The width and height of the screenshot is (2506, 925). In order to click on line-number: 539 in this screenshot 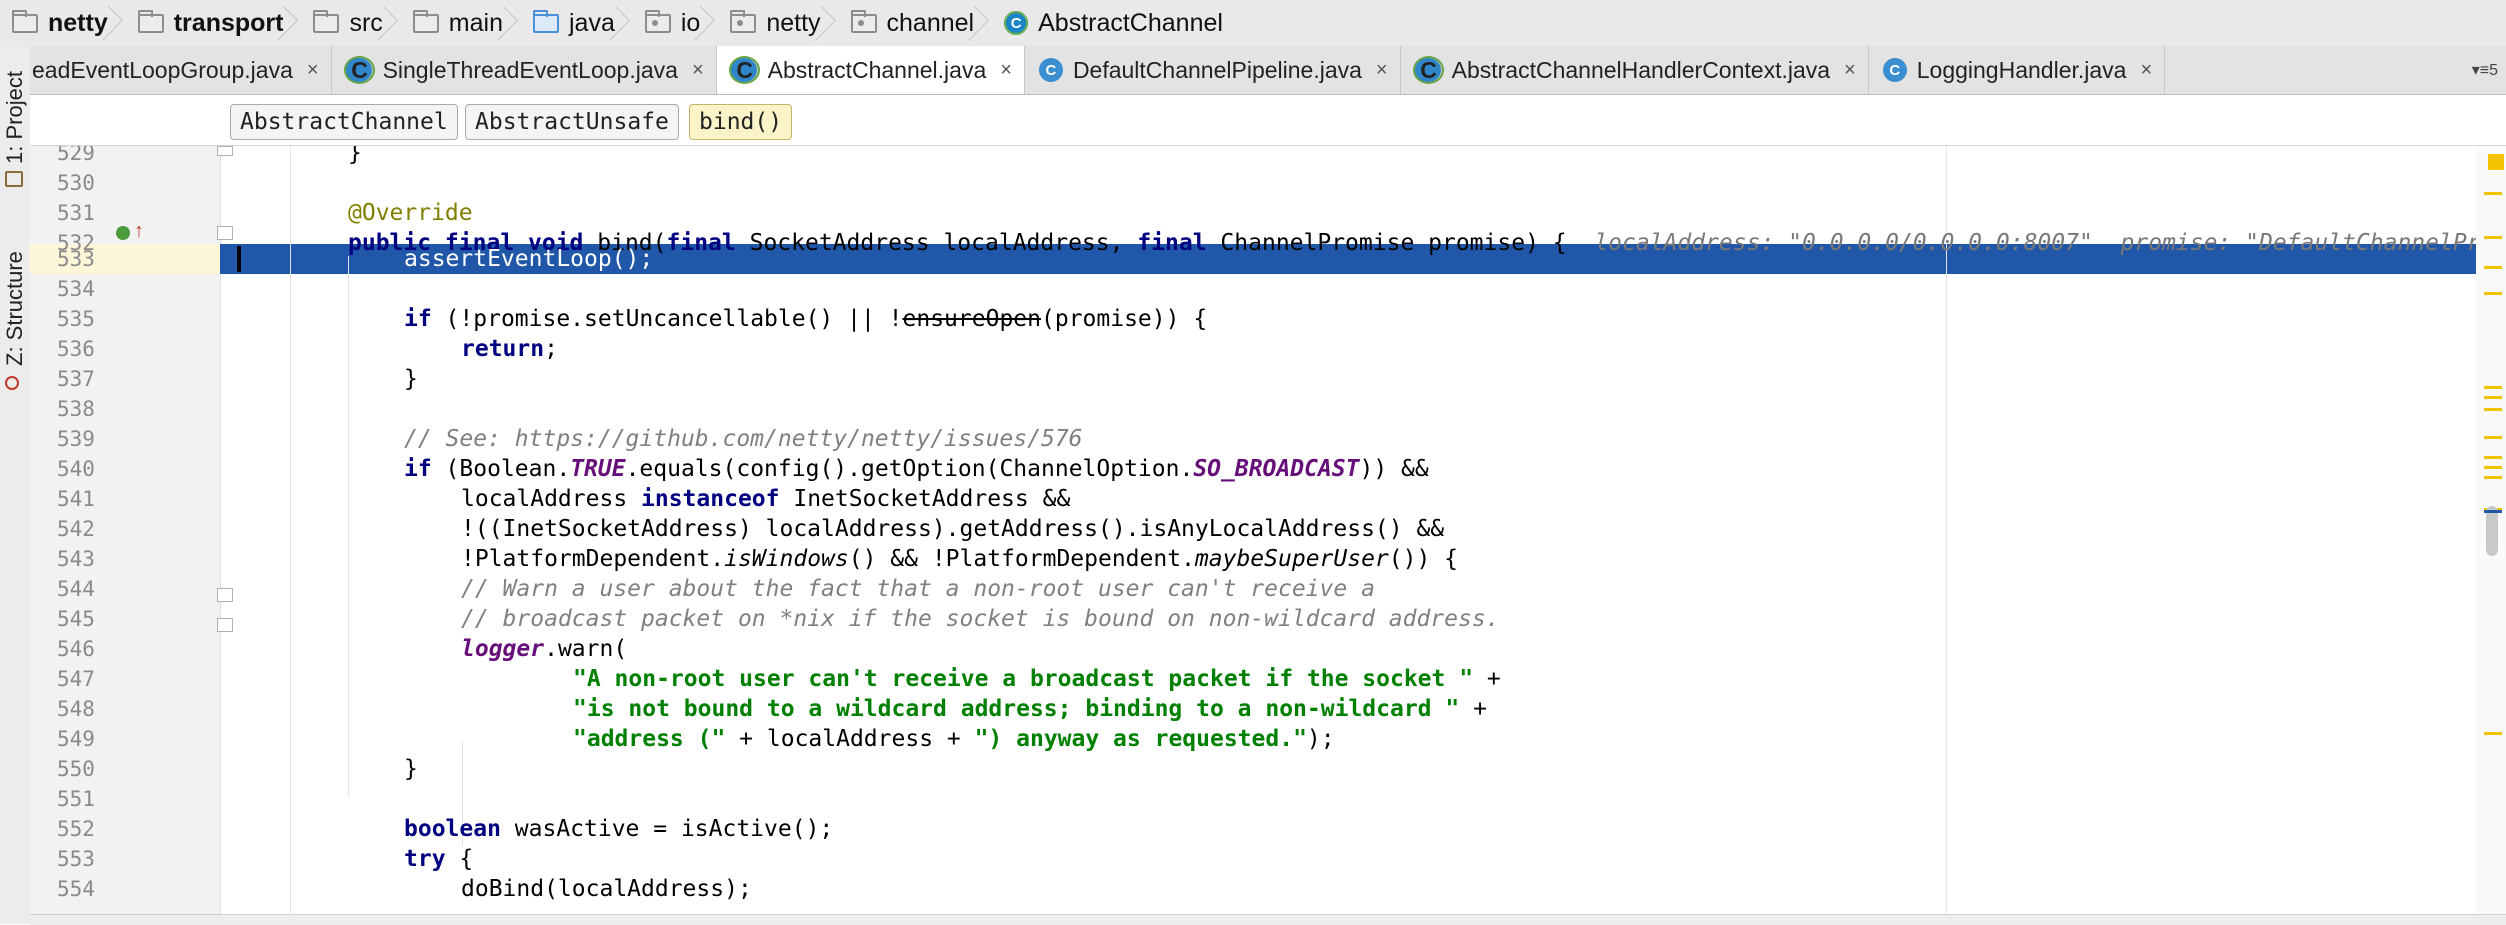, I will do `click(76, 439)`.